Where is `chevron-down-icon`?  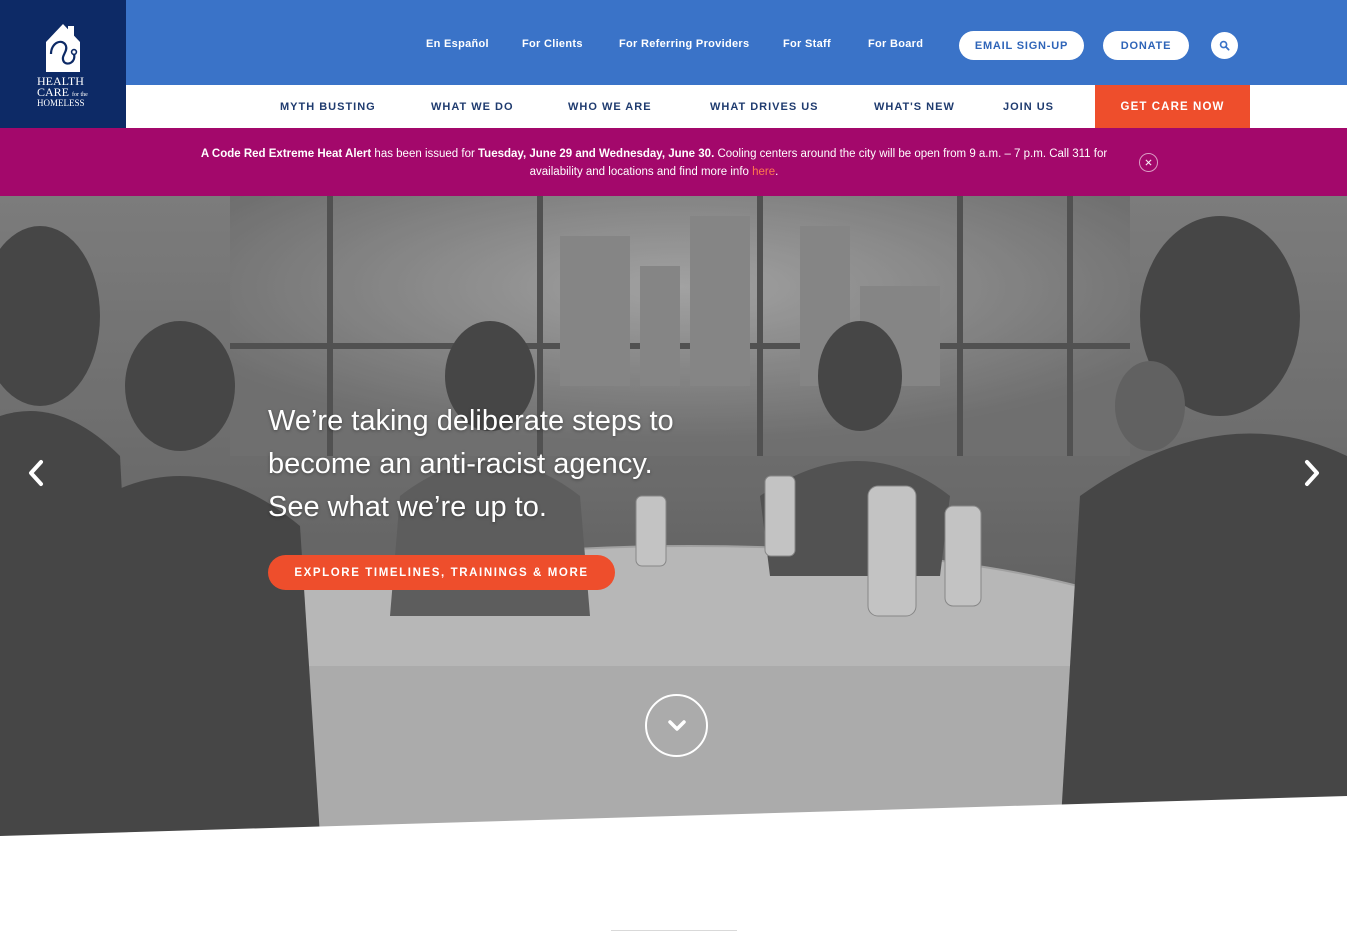
chevron-down-icon is located at coordinates (676, 725).